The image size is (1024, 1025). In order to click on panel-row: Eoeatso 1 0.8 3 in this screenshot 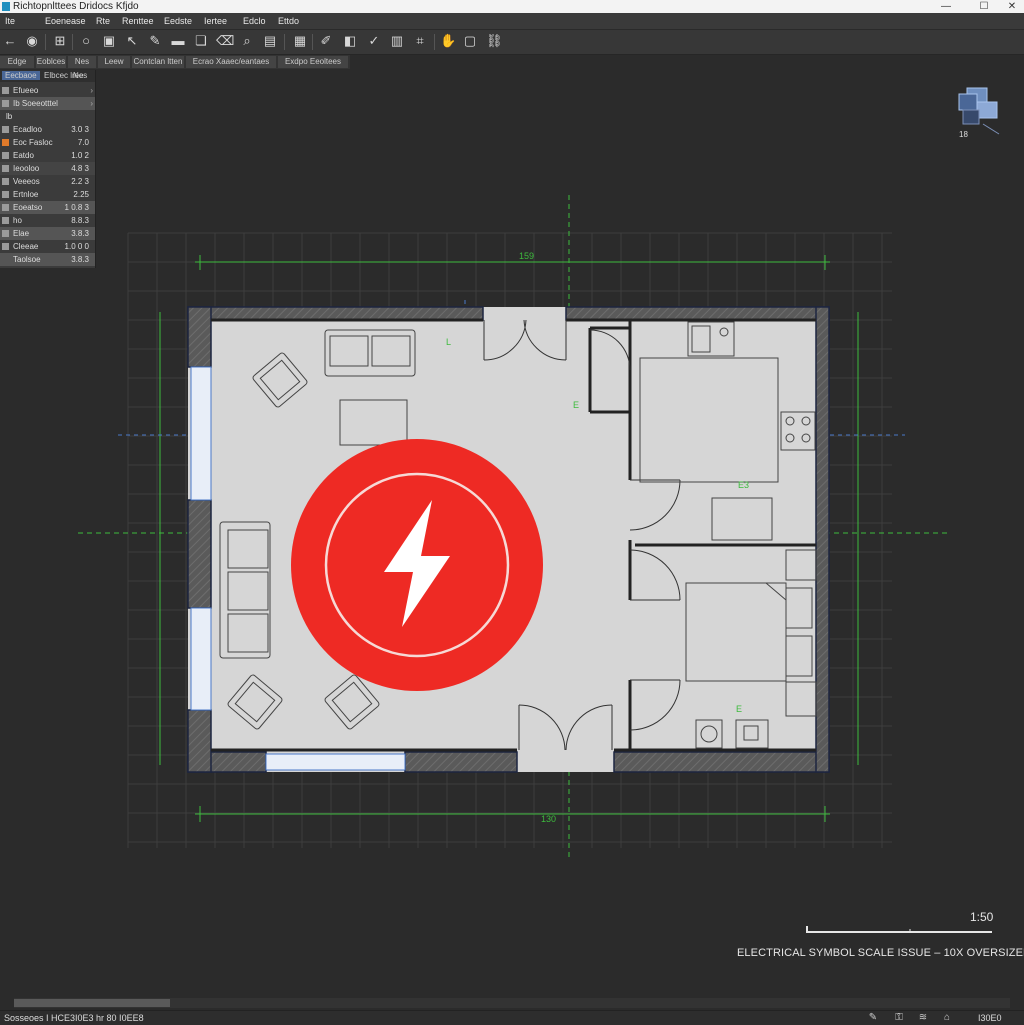, I will do `click(47, 207)`.